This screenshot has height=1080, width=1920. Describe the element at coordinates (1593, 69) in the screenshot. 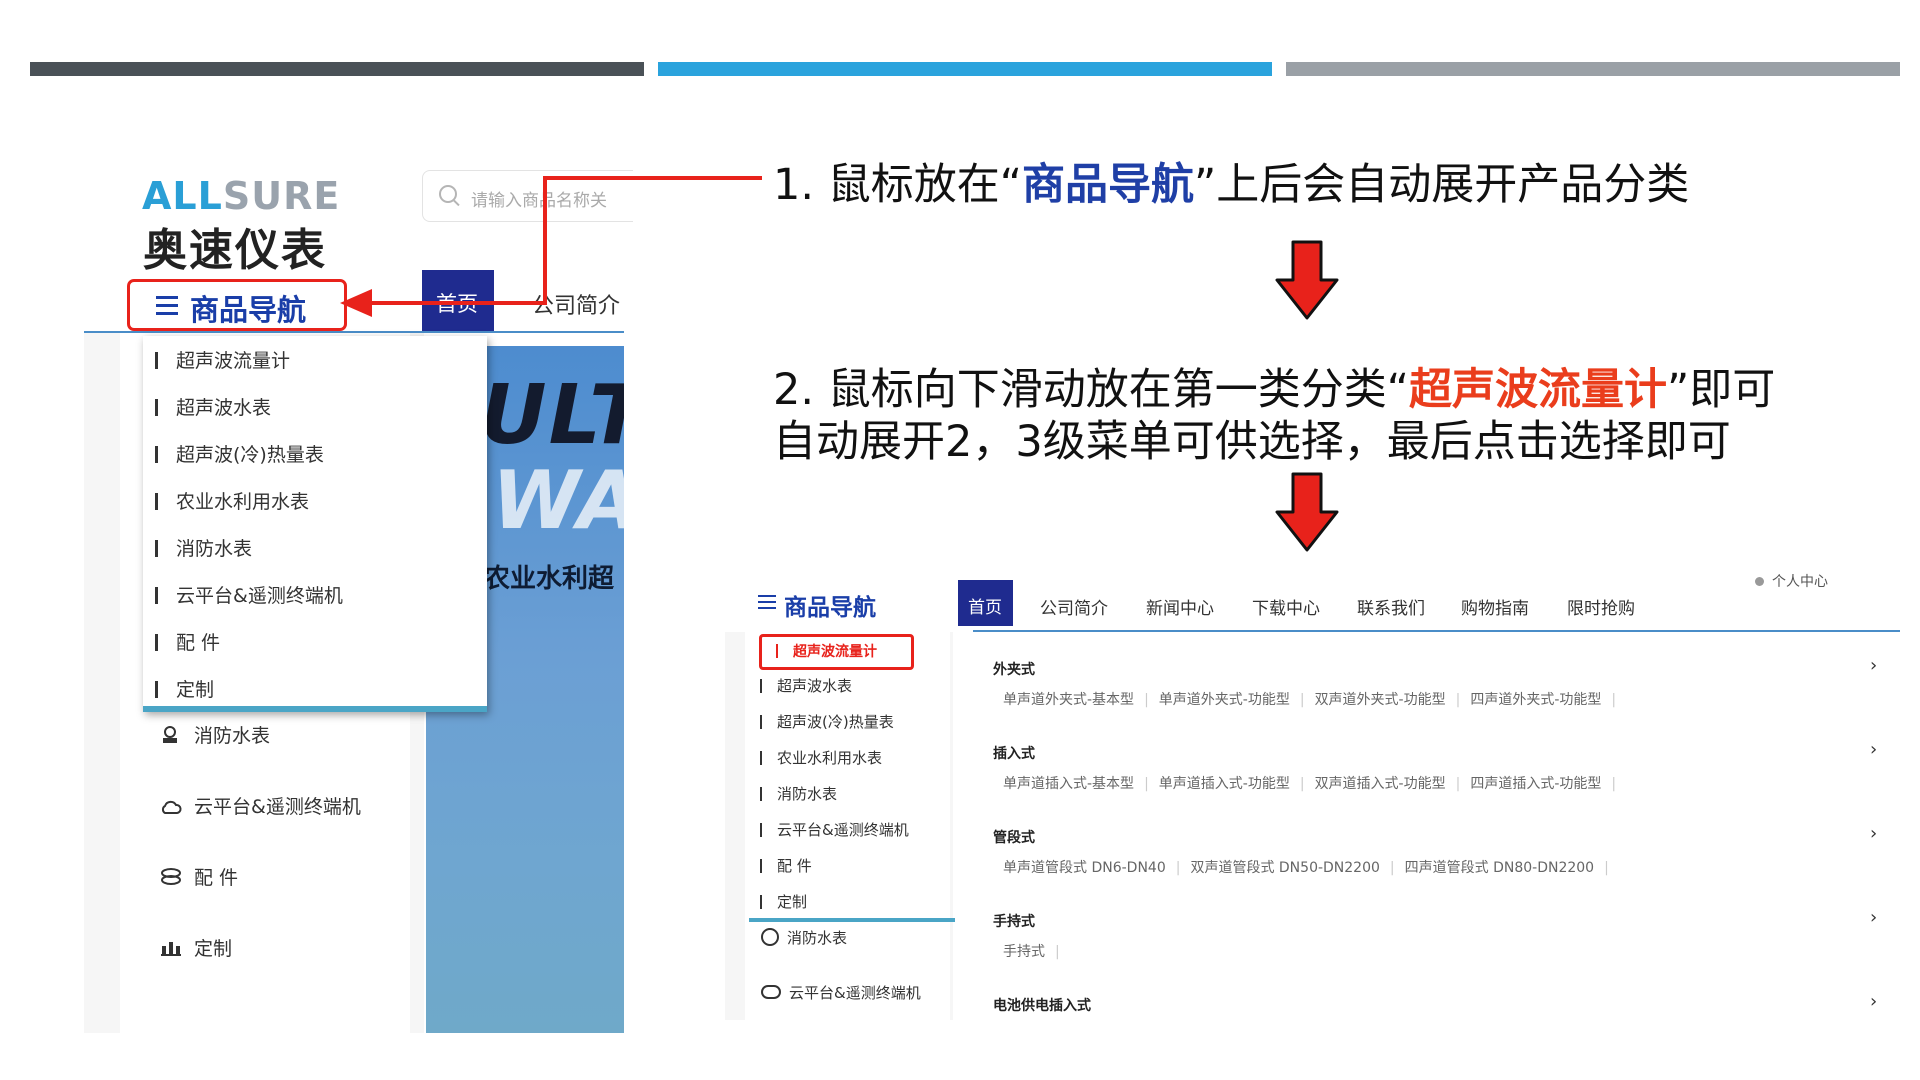

I see `header-bar-gray` at that location.